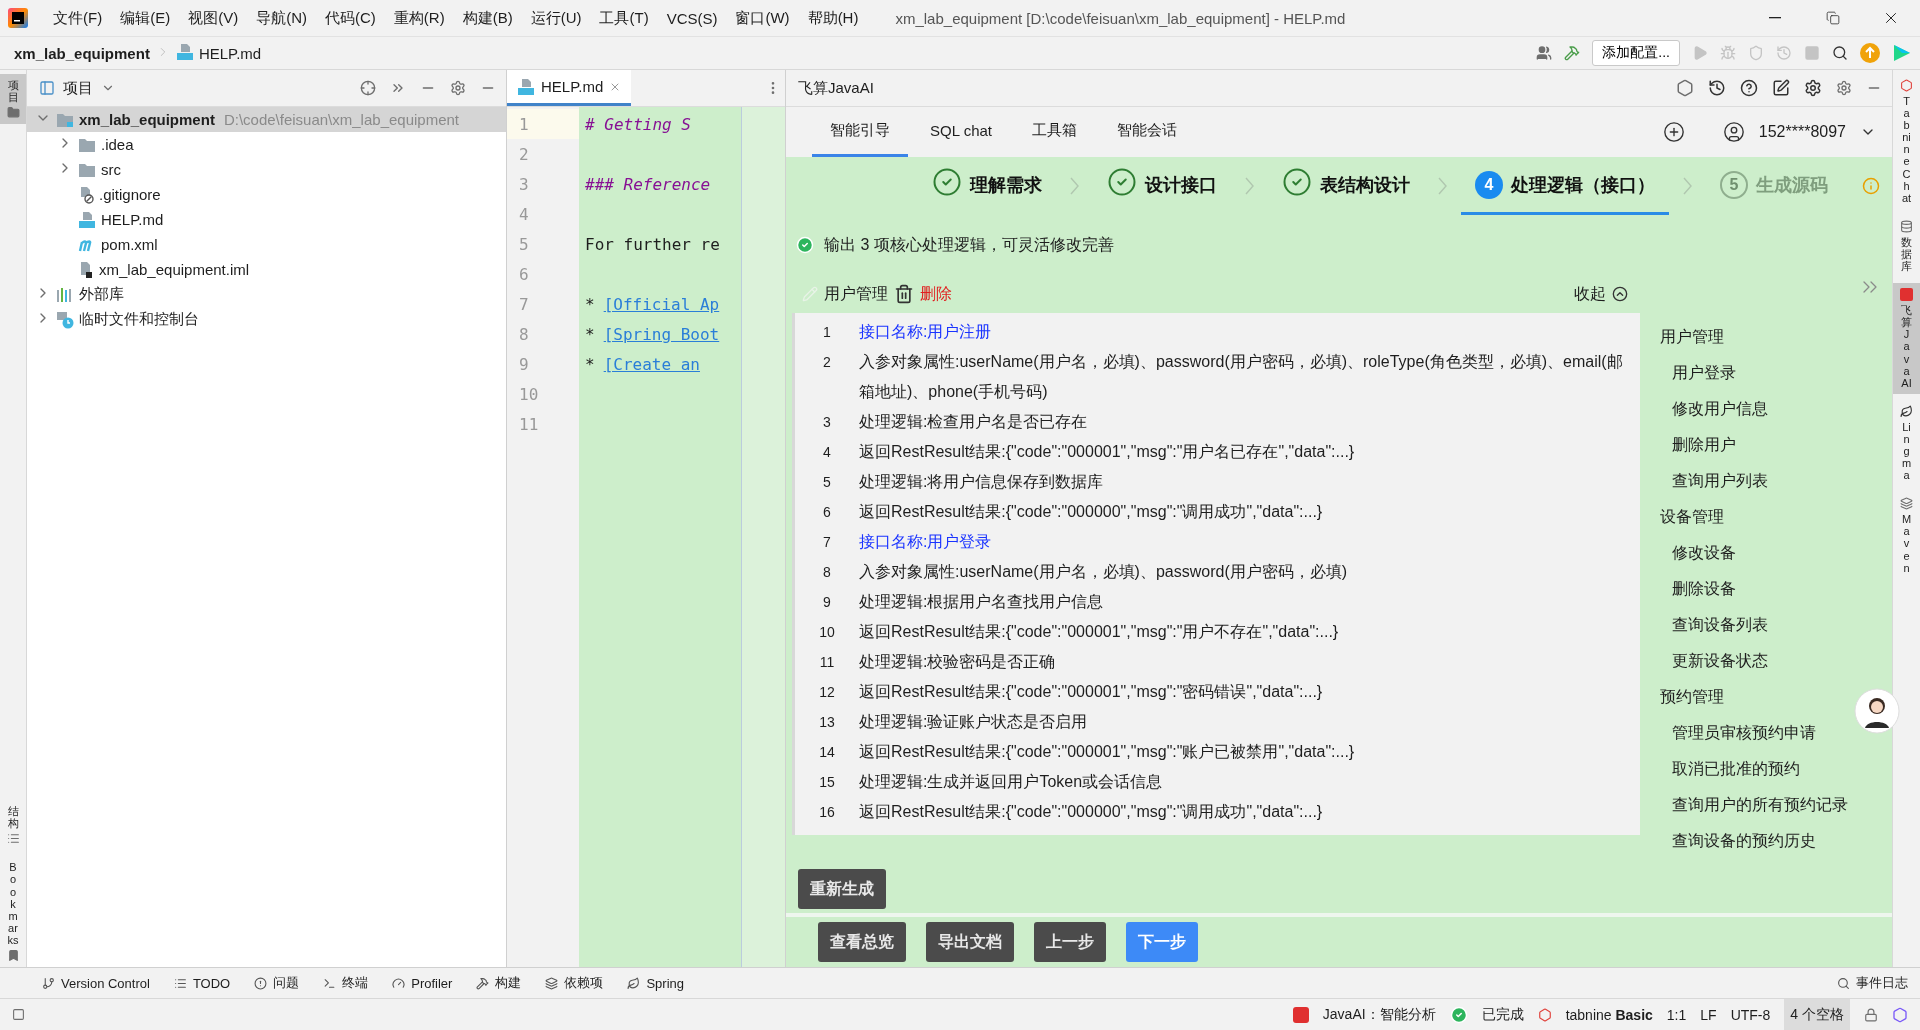  I want to click on breadcrumb-item: HELP.md, so click(230, 53).